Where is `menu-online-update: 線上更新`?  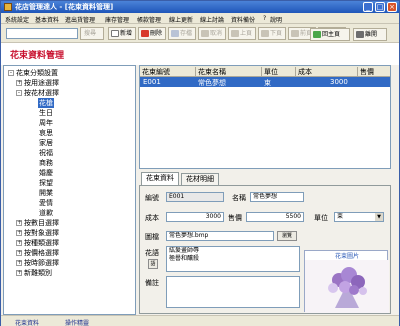
menu-online-update: 線上更新 is located at coordinates (181, 19).